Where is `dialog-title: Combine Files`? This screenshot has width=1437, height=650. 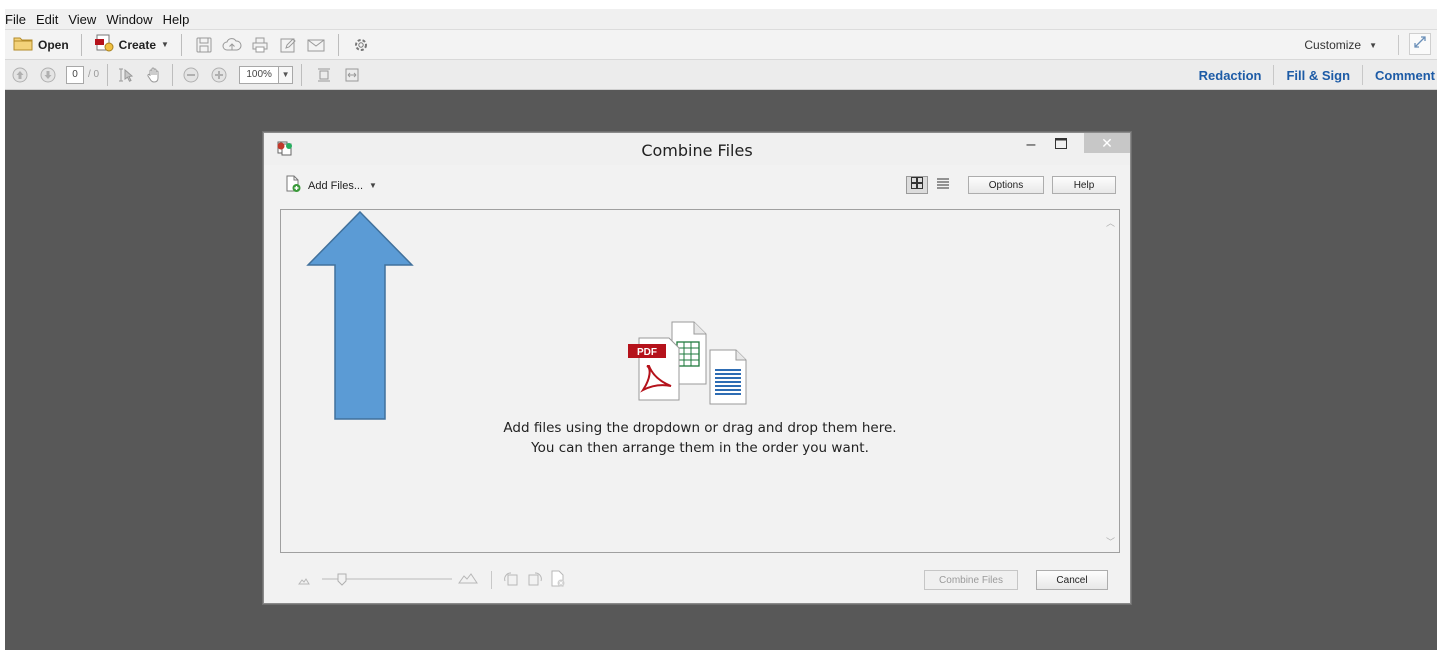
dialog-title: Combine Files is located at coordinates (697, 150).